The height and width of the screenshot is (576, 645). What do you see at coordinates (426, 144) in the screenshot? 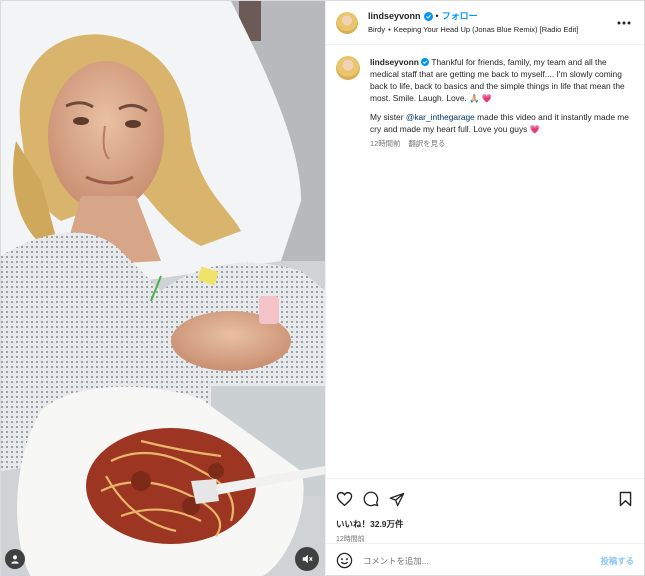
I see `translate-link: 翻訳を見る` at bounding box center [426, 144].